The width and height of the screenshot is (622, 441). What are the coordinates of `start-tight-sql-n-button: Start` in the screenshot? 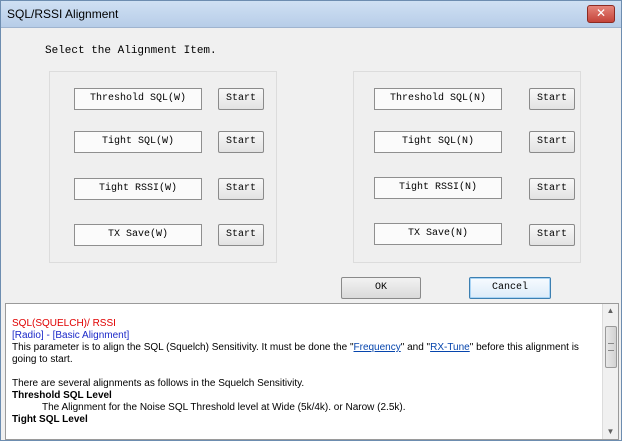 It's located at (552, 142).